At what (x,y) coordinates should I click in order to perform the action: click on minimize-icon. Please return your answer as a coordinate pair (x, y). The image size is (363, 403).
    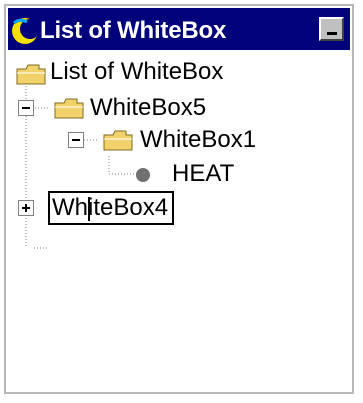
    Looking at the image, I should click on (332, 33).